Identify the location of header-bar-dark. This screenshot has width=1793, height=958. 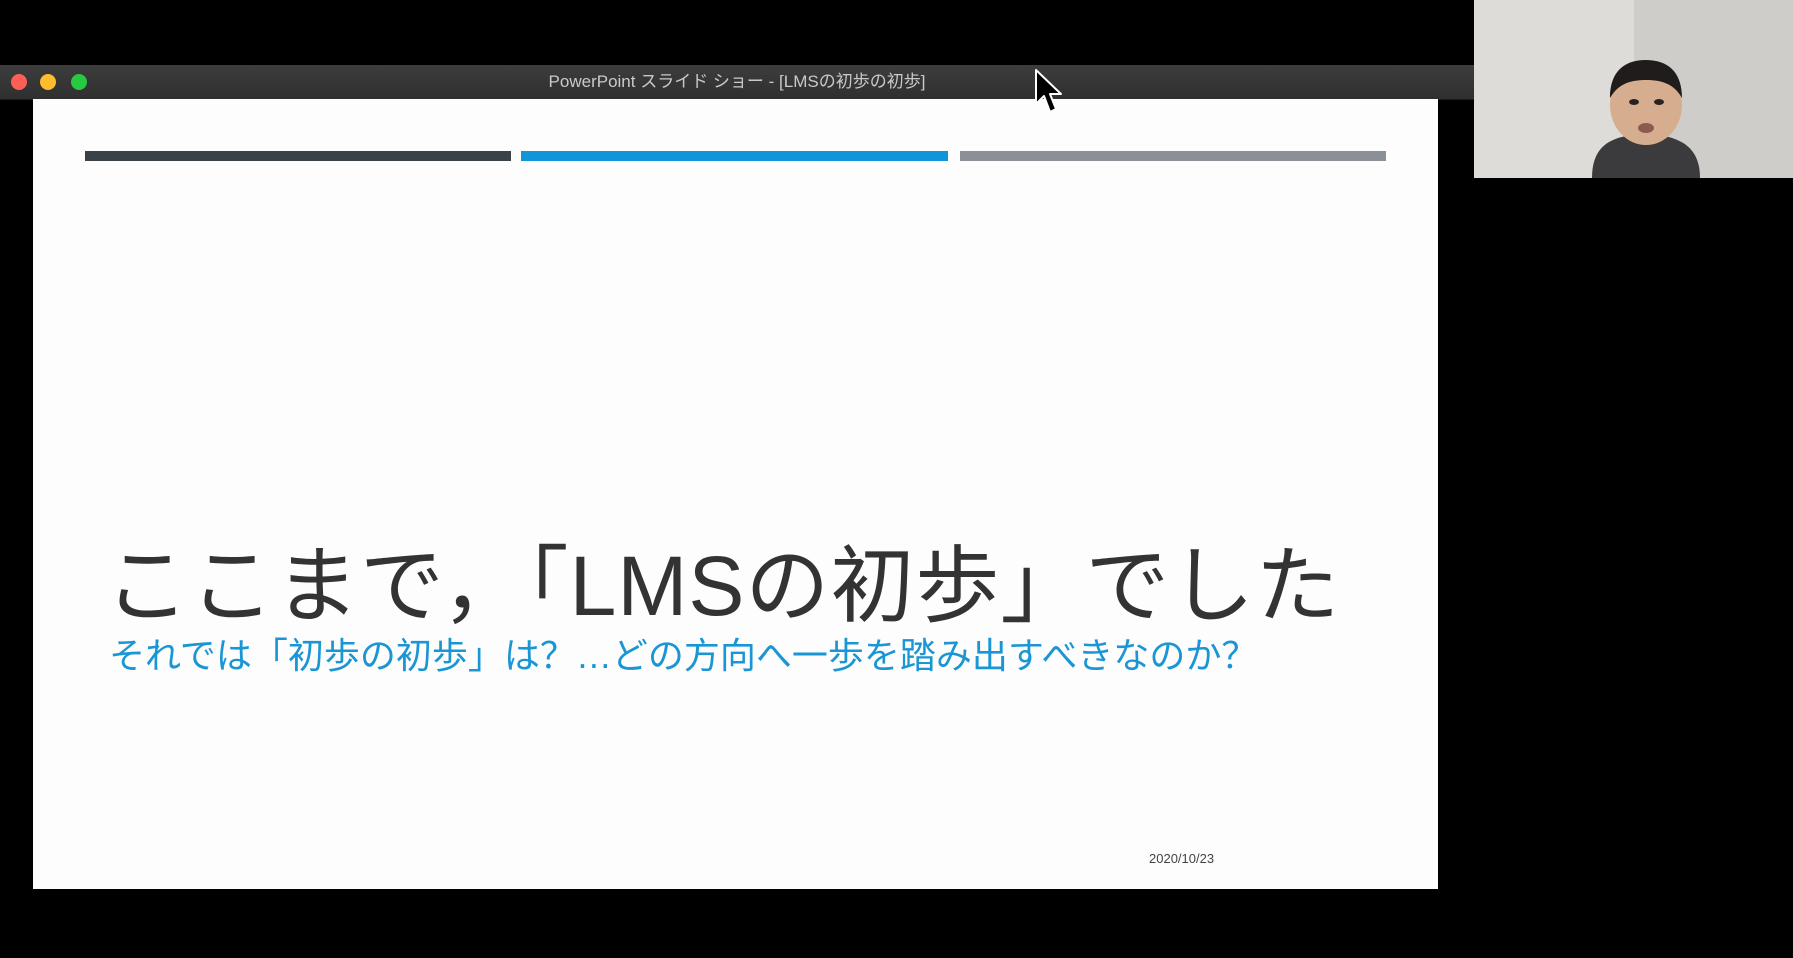
(298, 156).